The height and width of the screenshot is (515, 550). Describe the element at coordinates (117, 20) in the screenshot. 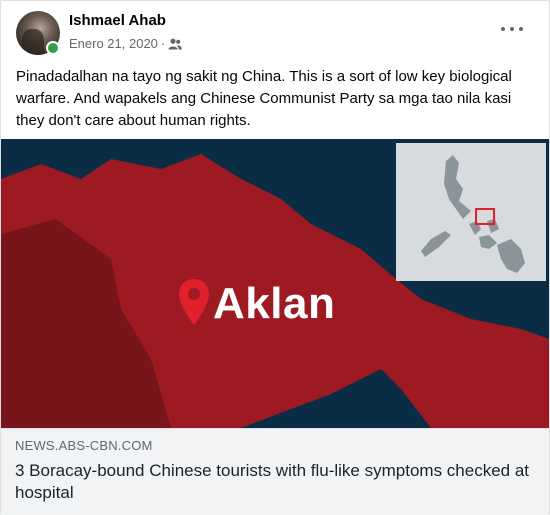

I see `author-name: Ishmael Ahab` at that location.